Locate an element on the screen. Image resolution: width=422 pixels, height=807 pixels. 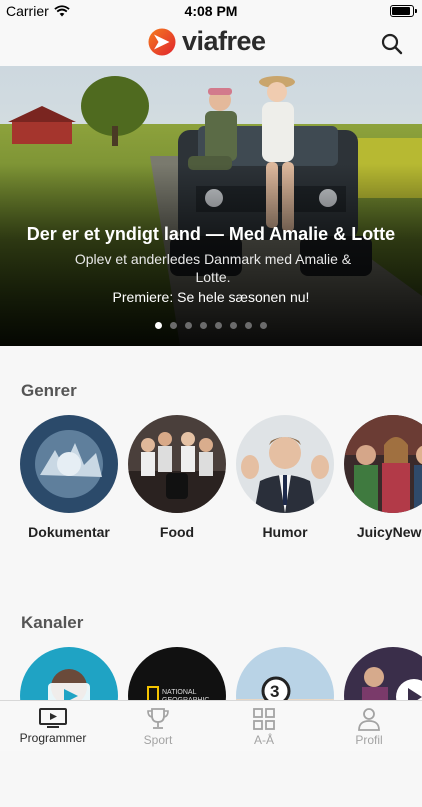
tab-profil: Profil is located at coordinates (369, 726).